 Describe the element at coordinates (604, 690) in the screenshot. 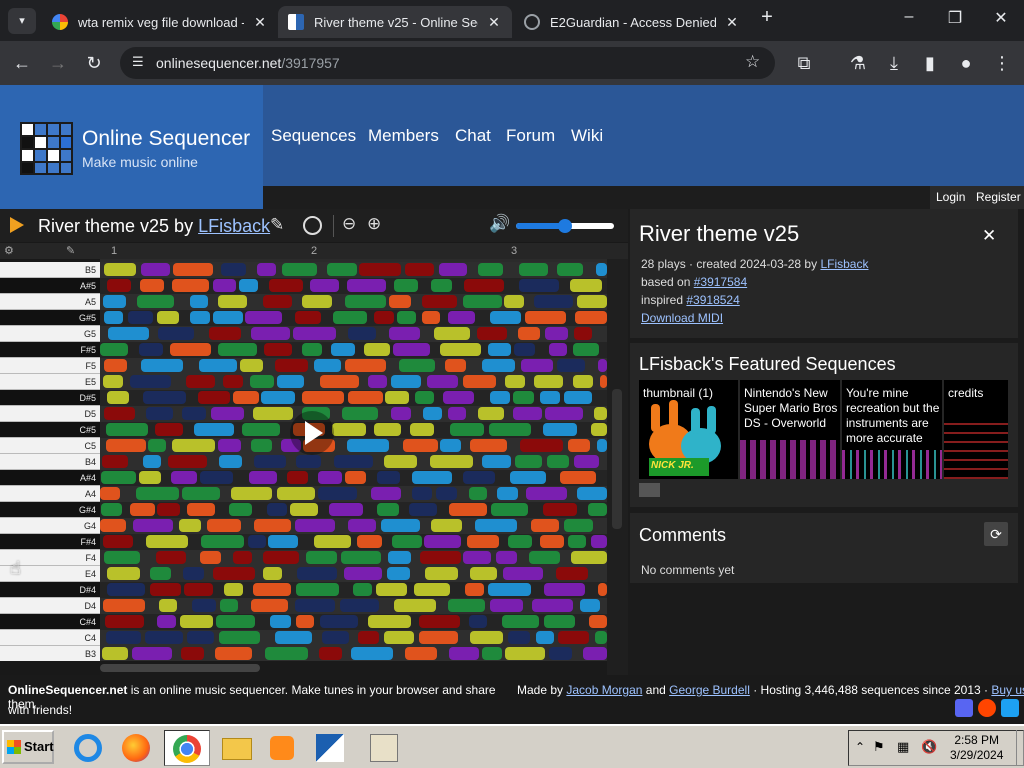

I see `author1-link: Jacob Morgan` at that location.